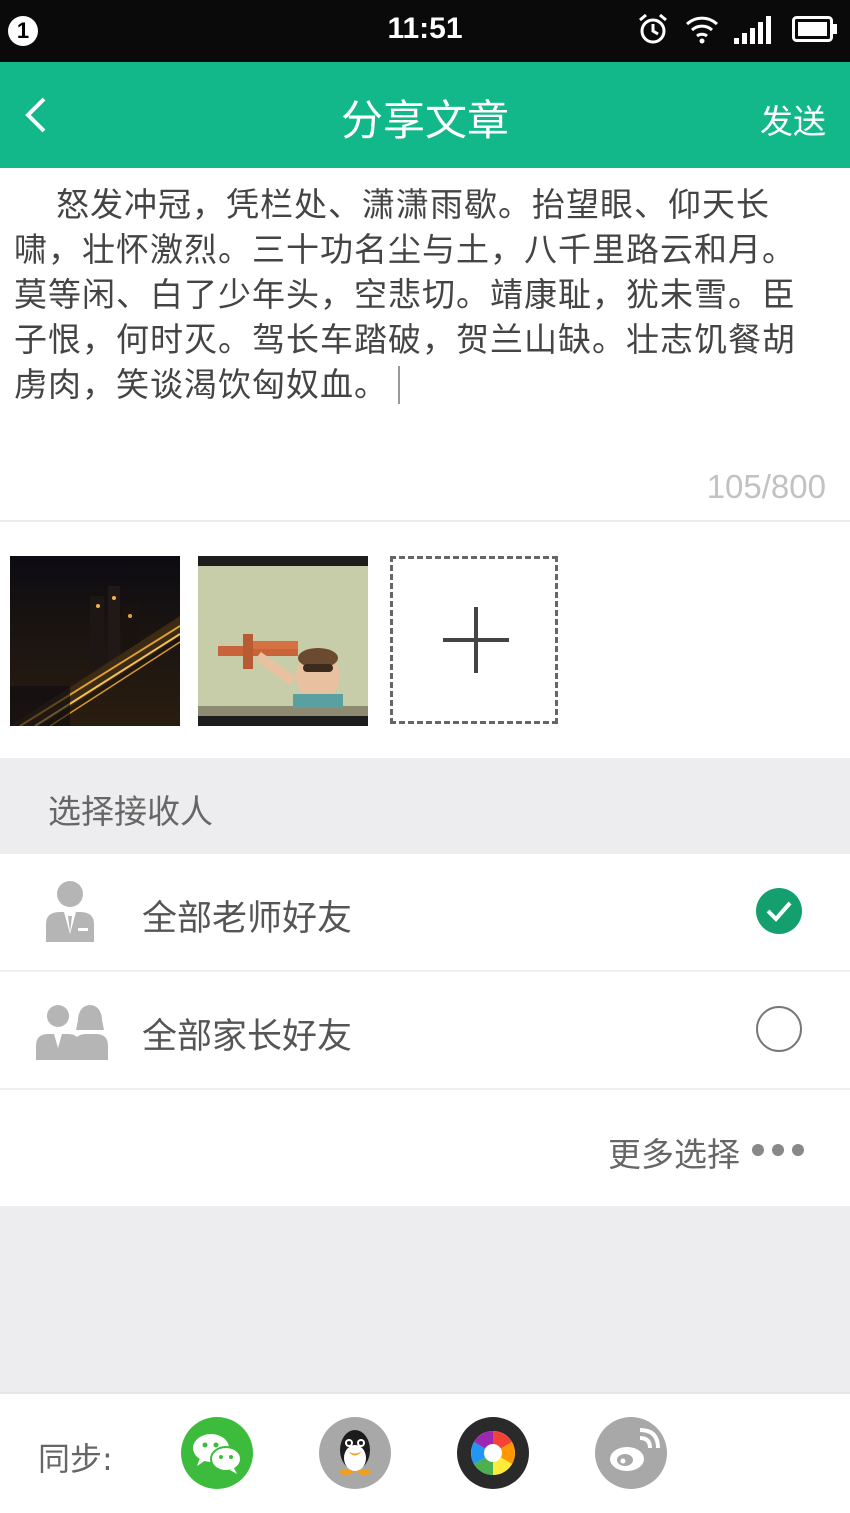 Image resolution: width=850 pixels, height=1513 pixels. What do you see at coordinates (130, 811) in the screenshot?
I see `recipients-section-label: 选择接收人` at bounding box center [130, 811].